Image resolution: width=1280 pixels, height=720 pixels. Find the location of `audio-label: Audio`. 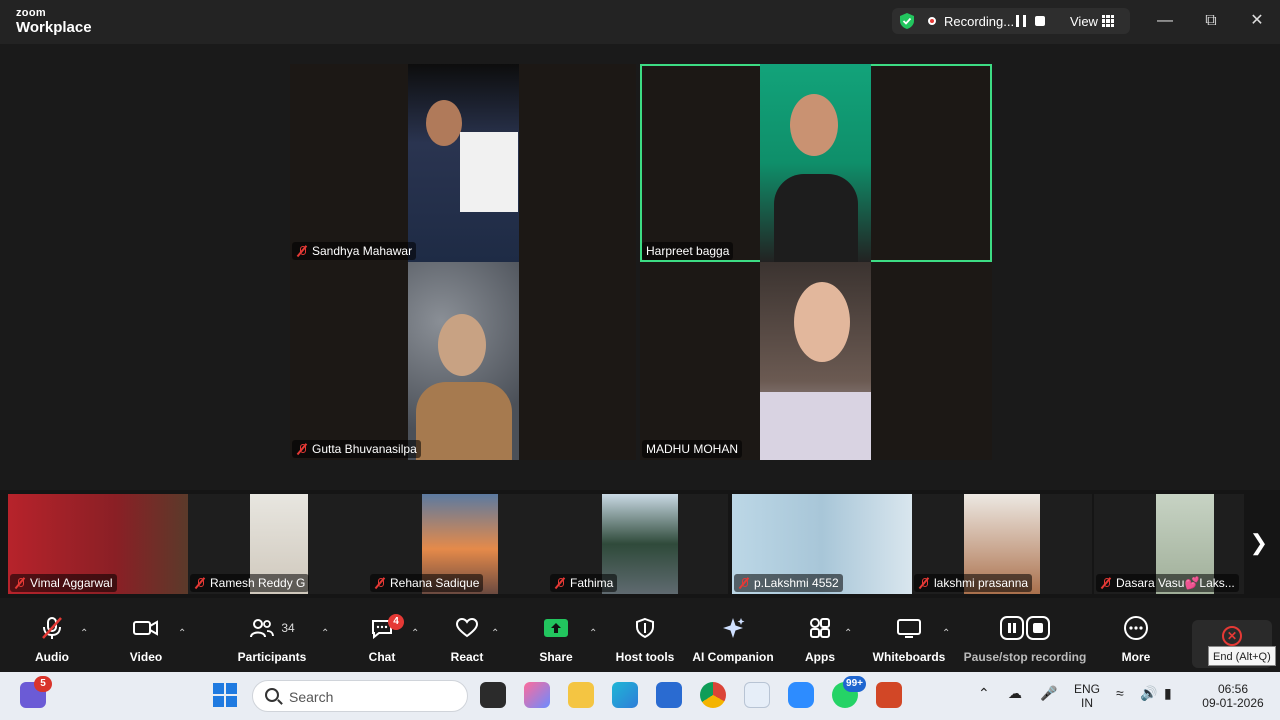

audio-label: Audio is located at coordinates (52, 657).